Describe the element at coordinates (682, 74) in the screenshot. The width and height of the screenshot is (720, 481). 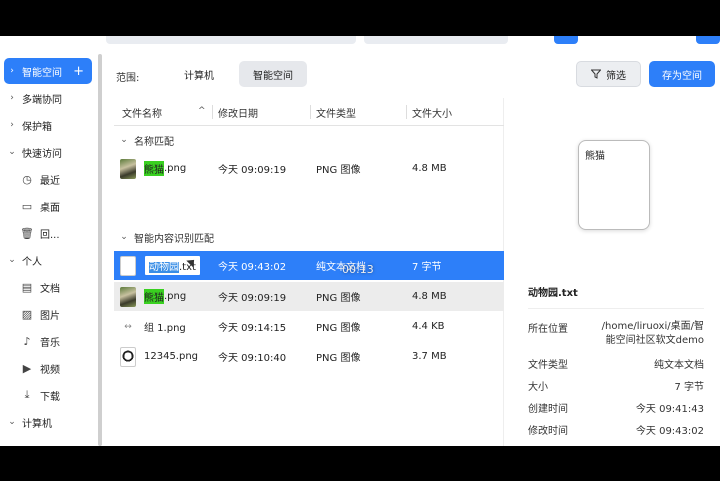
I see `save-as-space-button: 存为空间` at that location.